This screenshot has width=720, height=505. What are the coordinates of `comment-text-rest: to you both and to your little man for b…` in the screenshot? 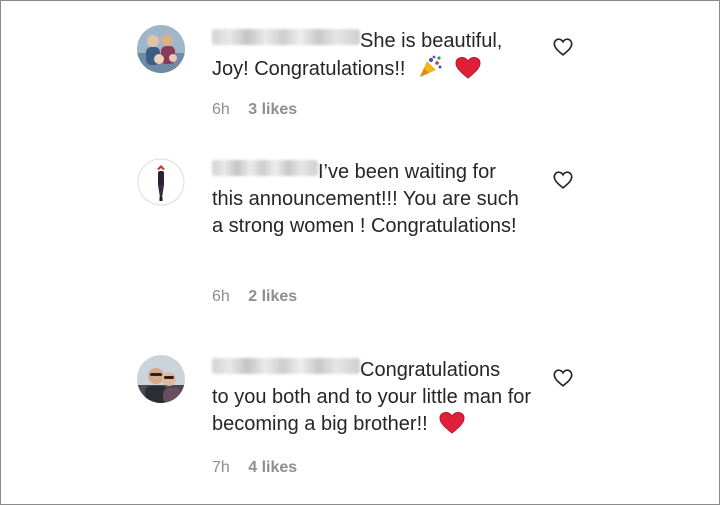 It's located at (372, 410).